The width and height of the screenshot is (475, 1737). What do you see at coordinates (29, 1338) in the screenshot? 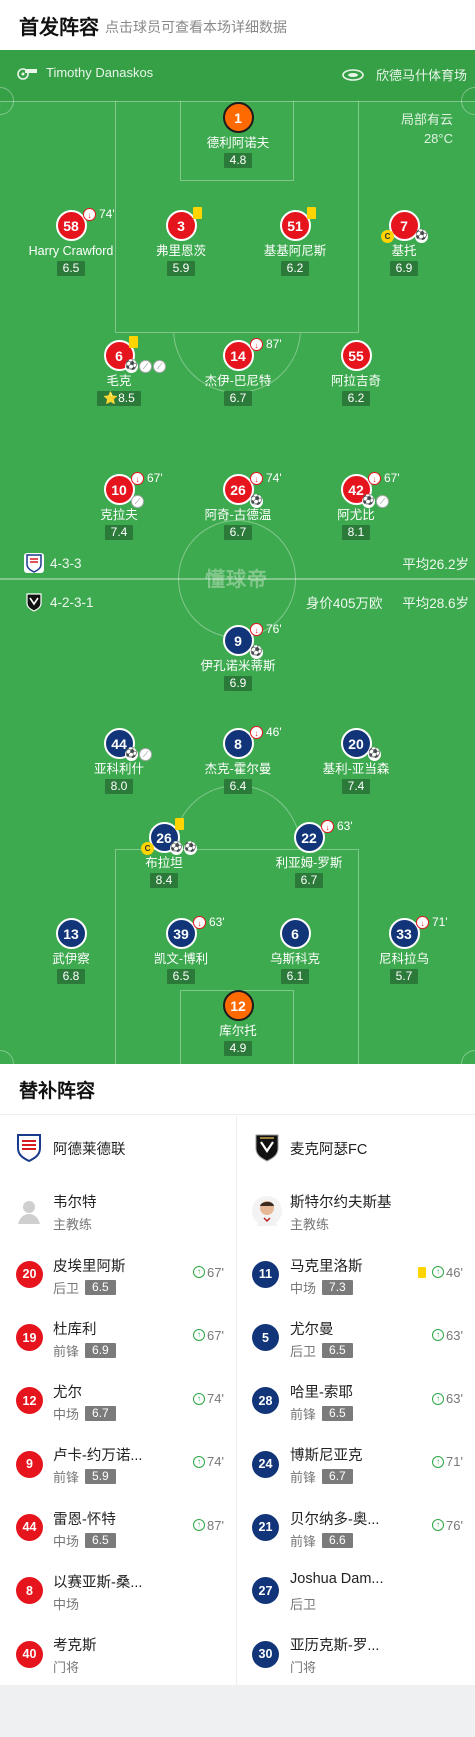
I see `sub-number: 19` at bounding box center [29, 1338].